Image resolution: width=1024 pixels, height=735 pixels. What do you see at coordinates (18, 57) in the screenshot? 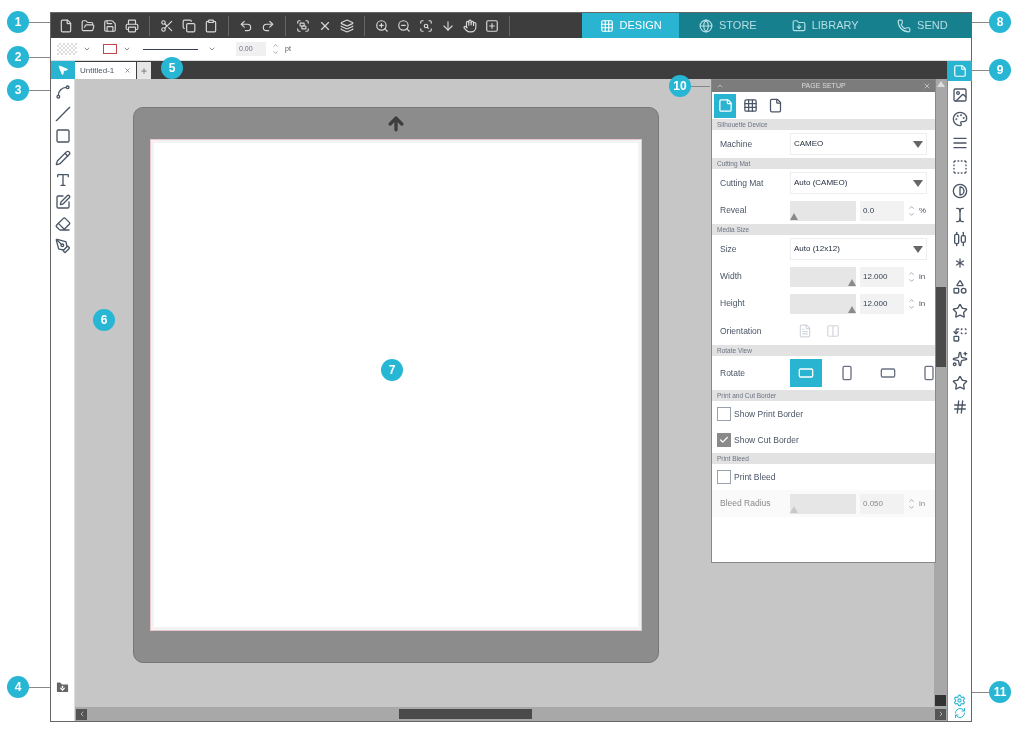
I see `callout-badge: 2` at bounding box center [18, 57].